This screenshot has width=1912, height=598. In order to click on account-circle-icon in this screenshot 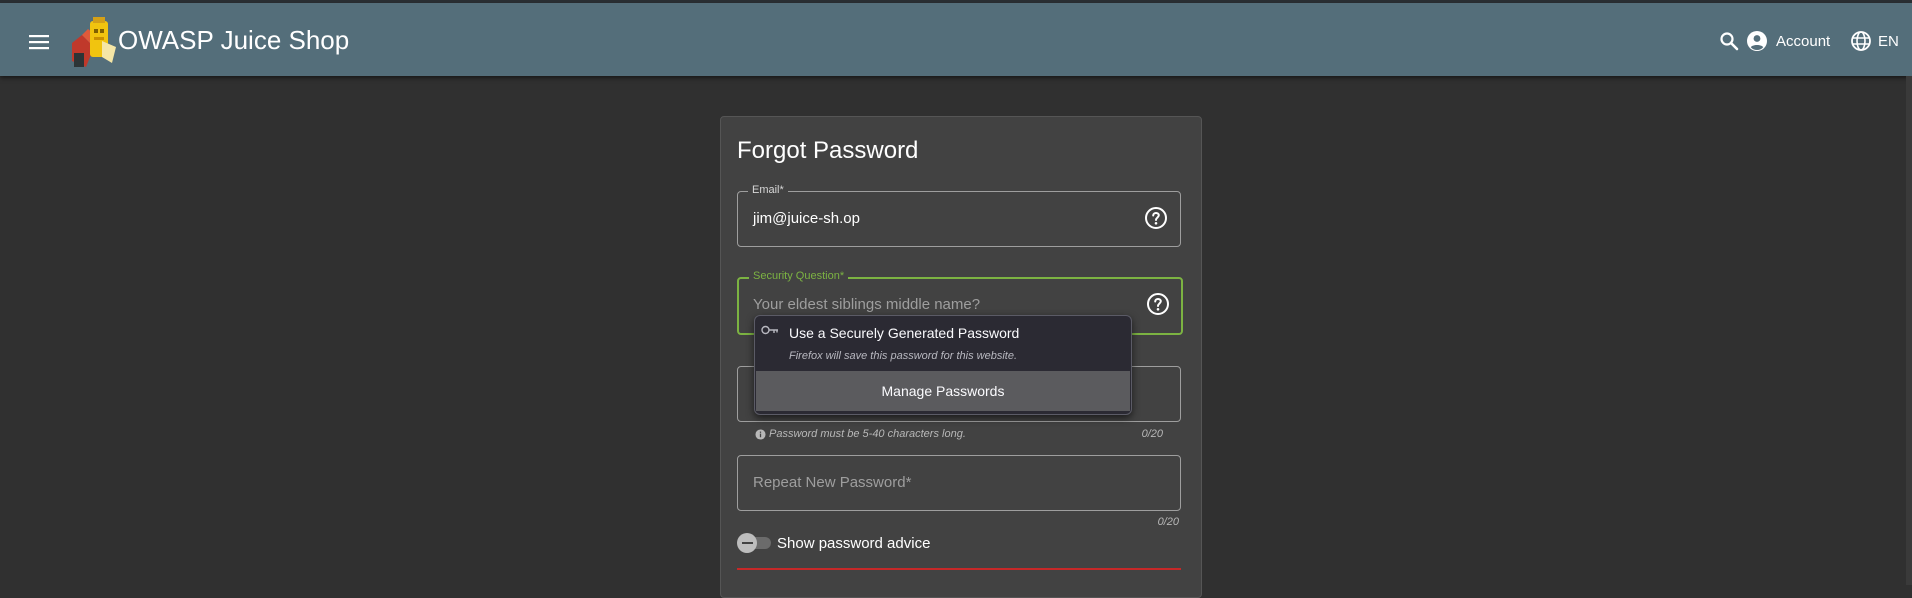, I will do `click(1757, 41)`.